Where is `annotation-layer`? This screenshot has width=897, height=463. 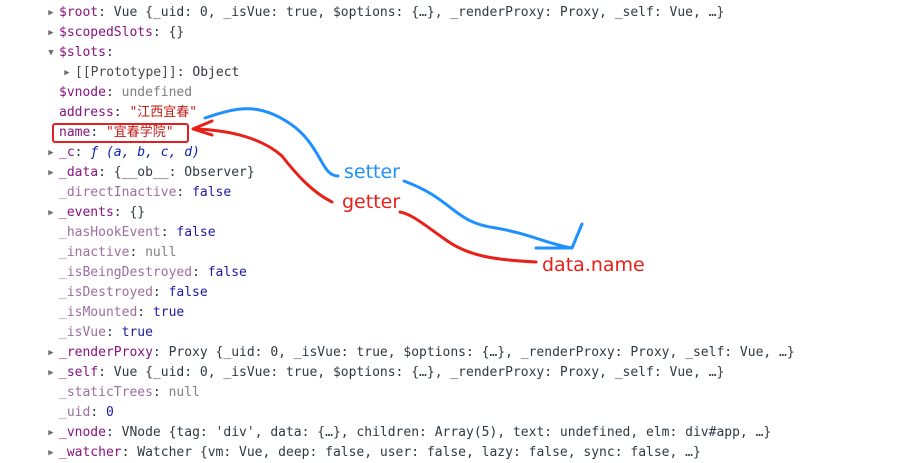
annotation-layer is located at coordinates (387, 185).